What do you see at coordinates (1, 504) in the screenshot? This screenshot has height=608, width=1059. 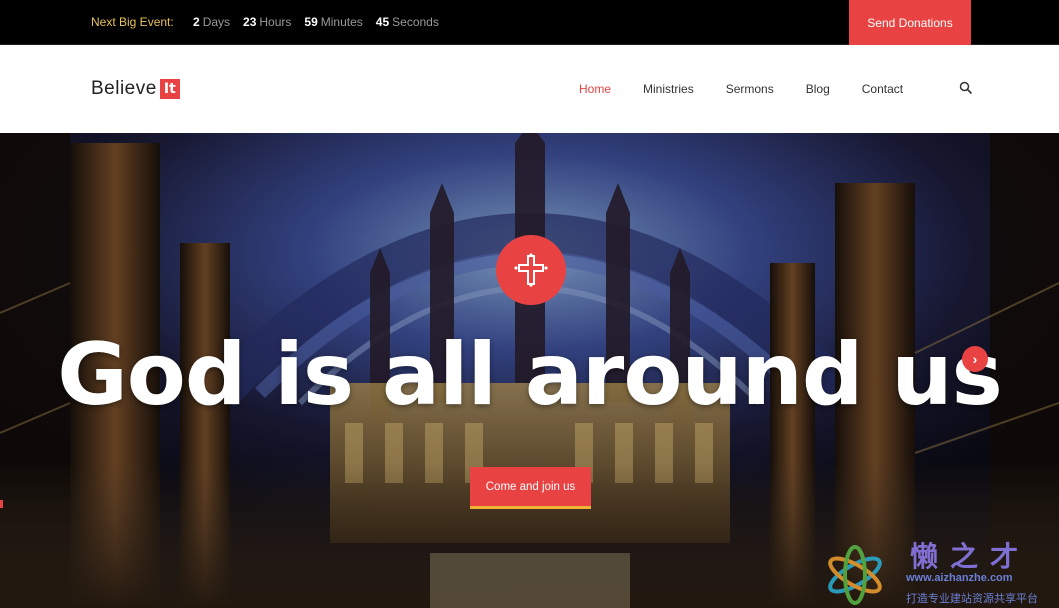 I see `slider-edge-marker` at bounding box center [1, 504].